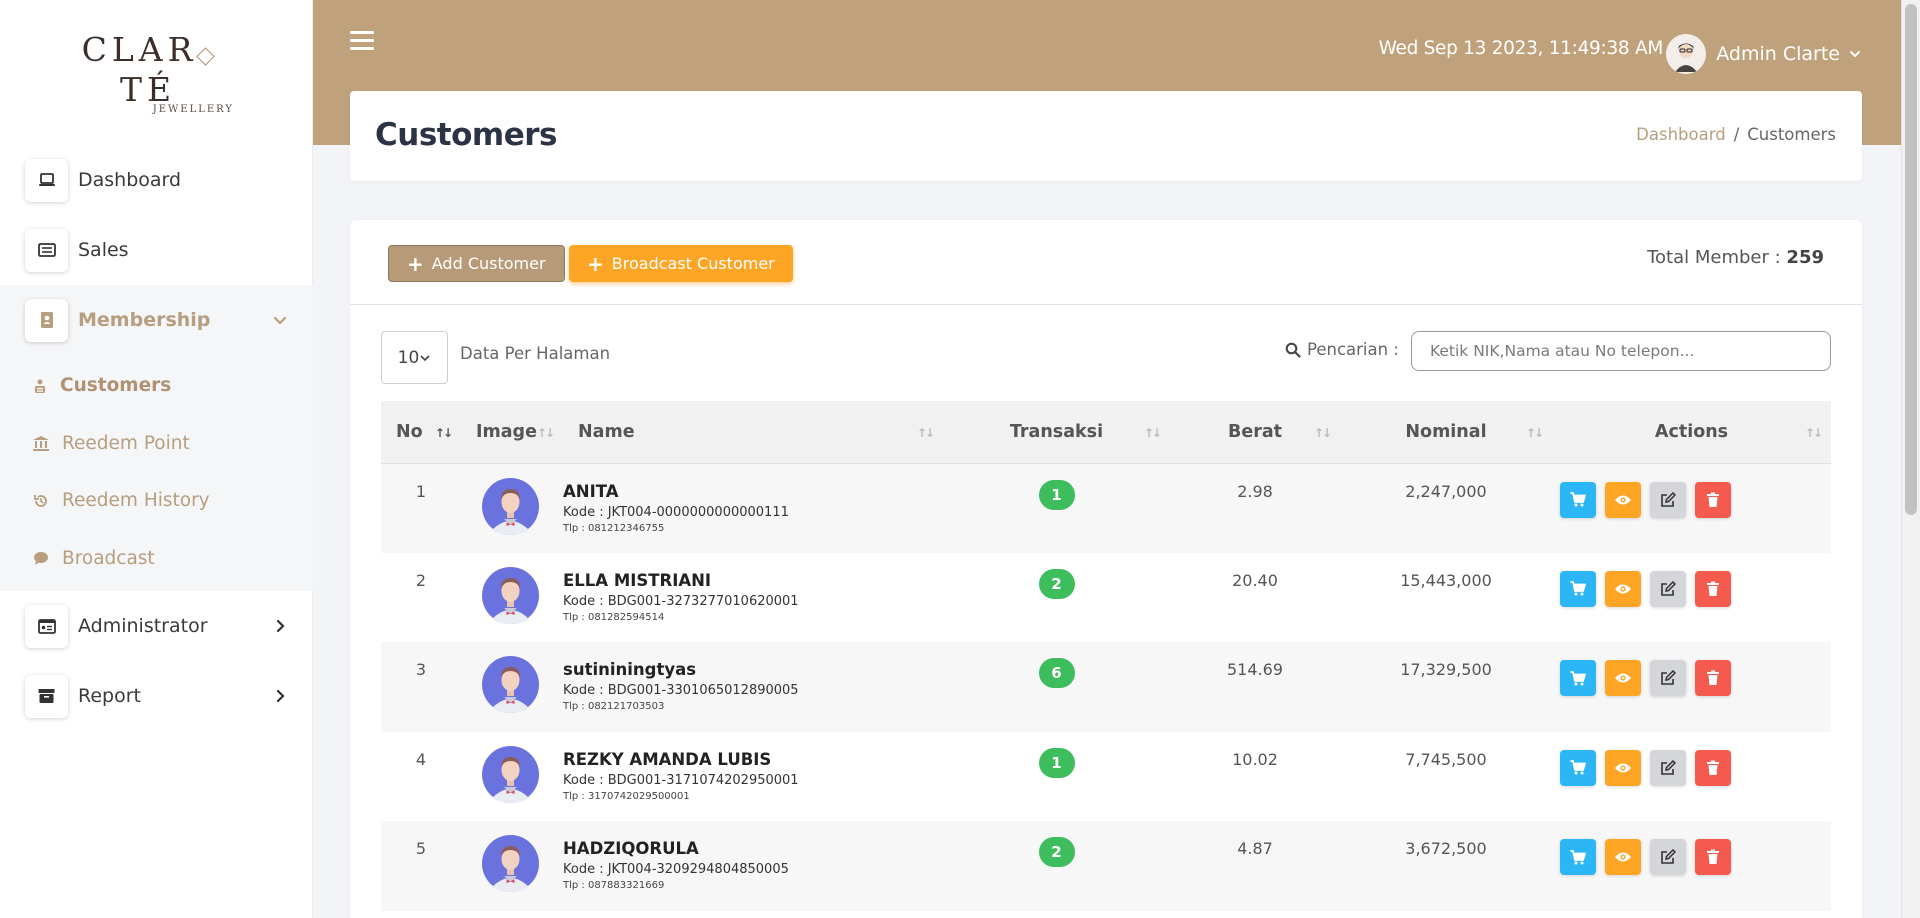  I want to click on per-page-select: 10, so click(414, 357).